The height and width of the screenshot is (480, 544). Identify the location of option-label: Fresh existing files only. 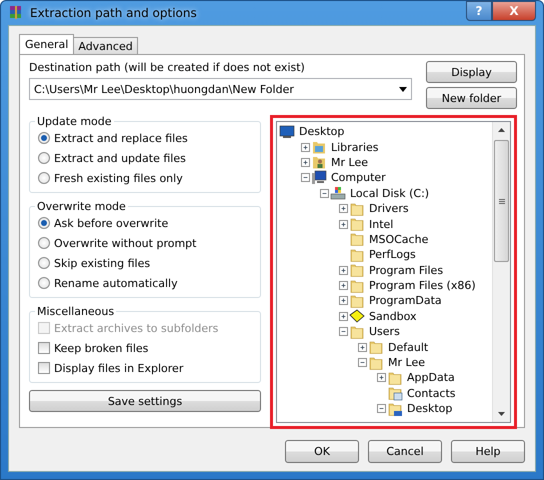
(118, 178).